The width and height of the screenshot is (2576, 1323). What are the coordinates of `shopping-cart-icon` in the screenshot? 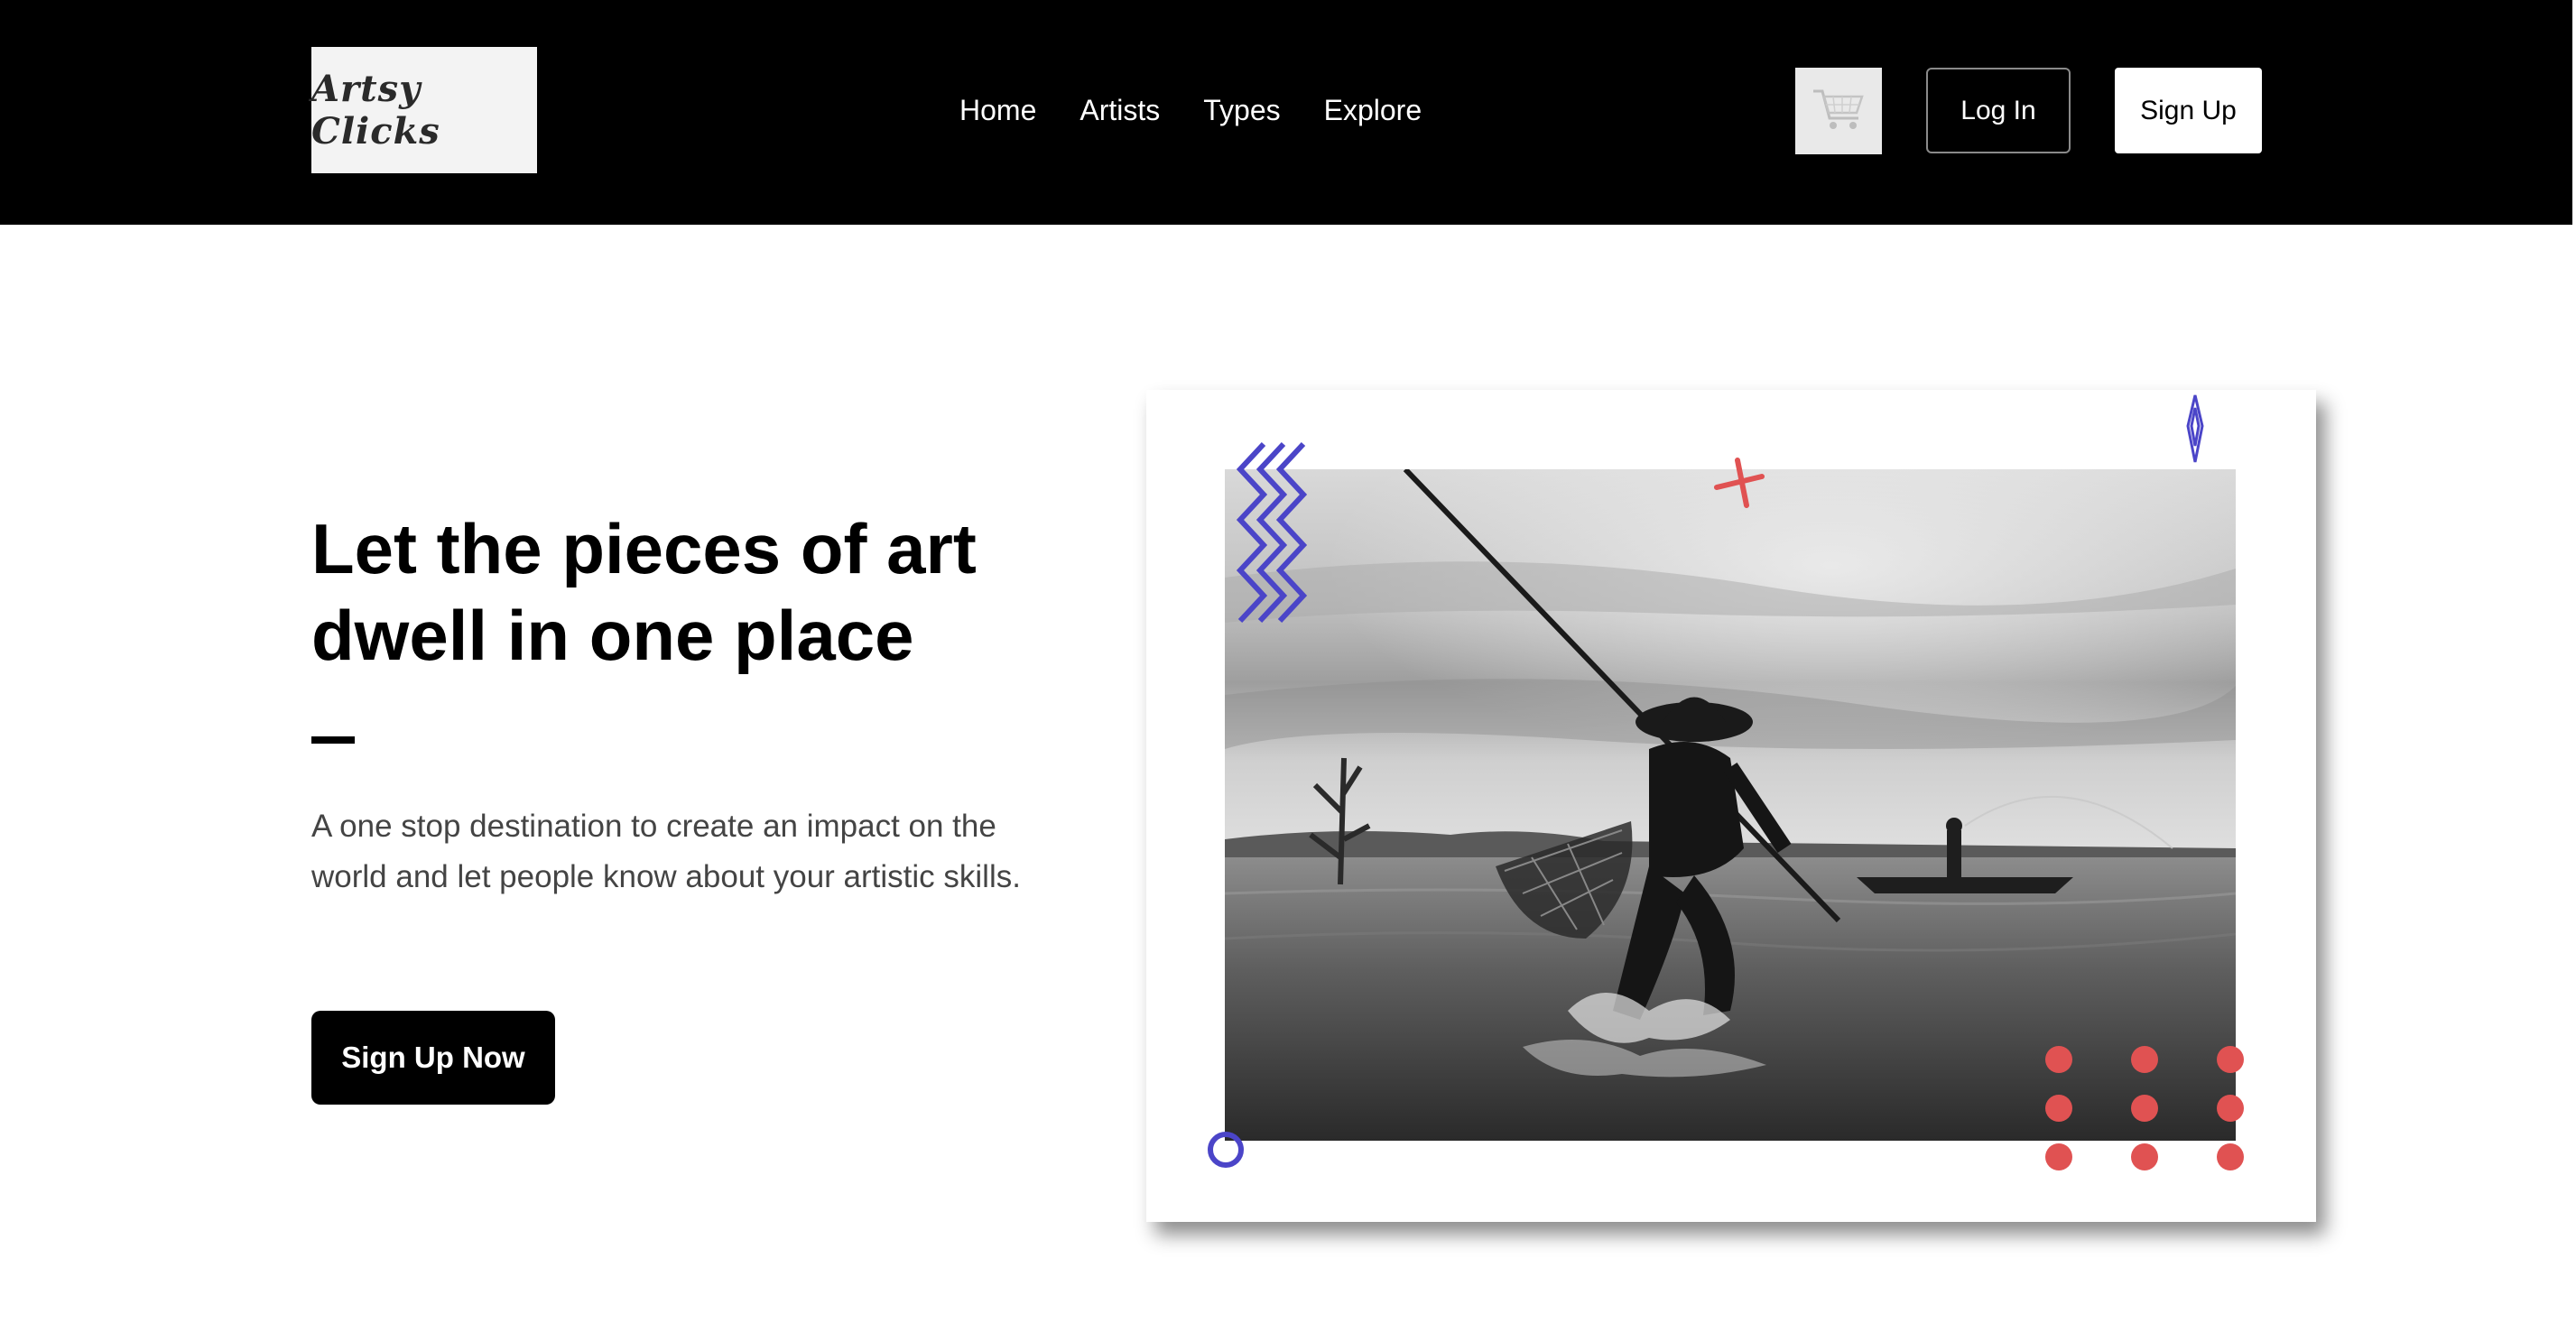 It's located at (1838, 109).